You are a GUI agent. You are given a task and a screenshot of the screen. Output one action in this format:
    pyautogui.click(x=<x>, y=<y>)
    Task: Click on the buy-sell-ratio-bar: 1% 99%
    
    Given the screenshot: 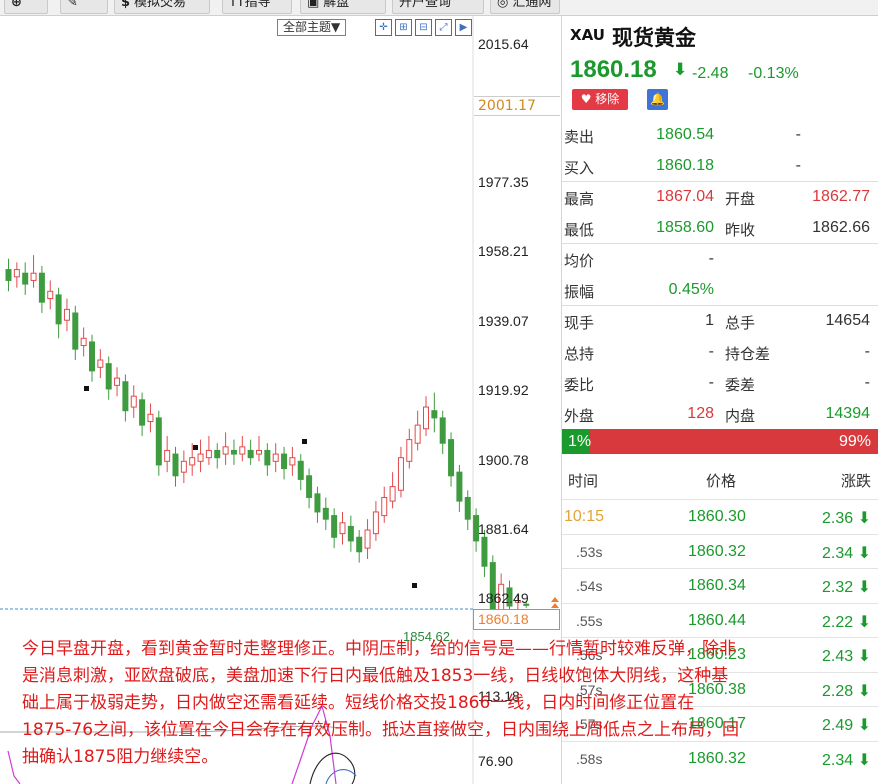 What is the action you would take?
    pyautogui.click(x=720, y=441)
    